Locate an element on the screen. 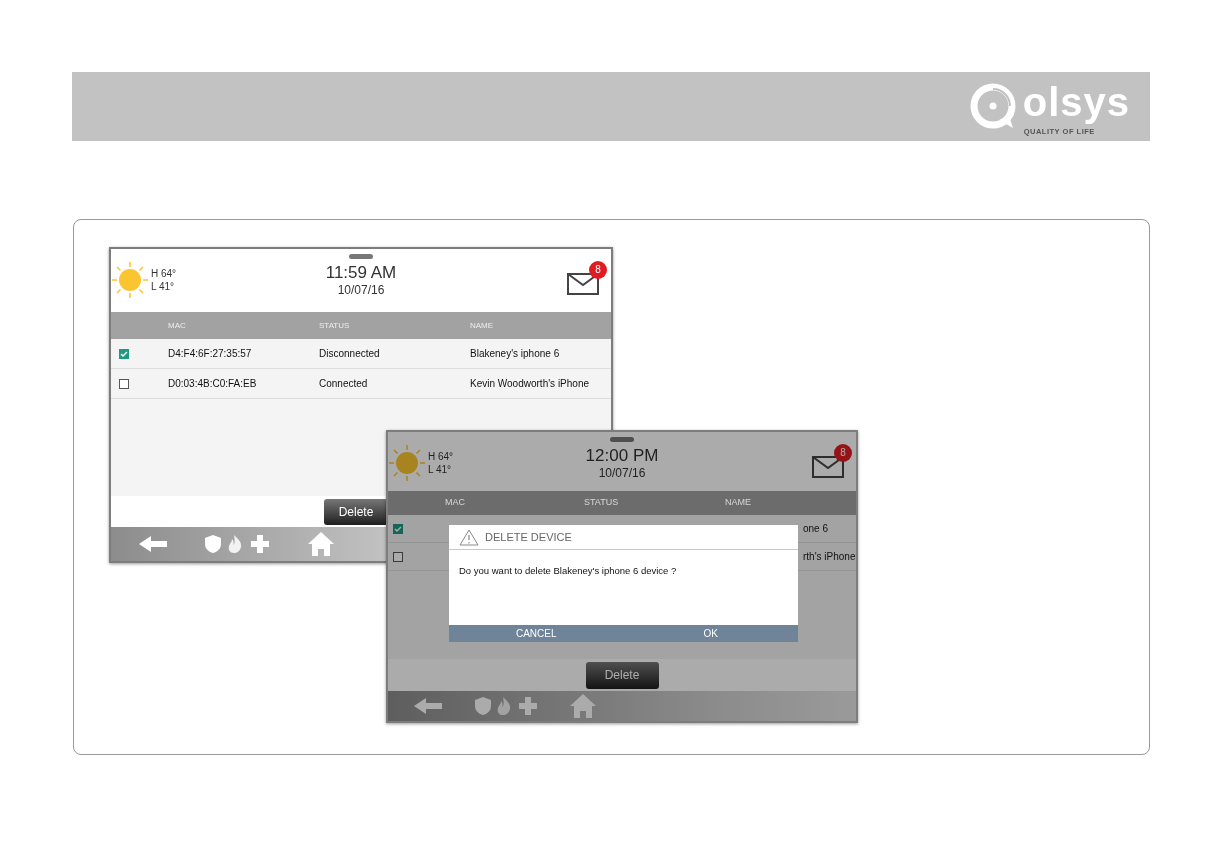  clock-time: 12:00 PM is located at coordinates (622, 456).